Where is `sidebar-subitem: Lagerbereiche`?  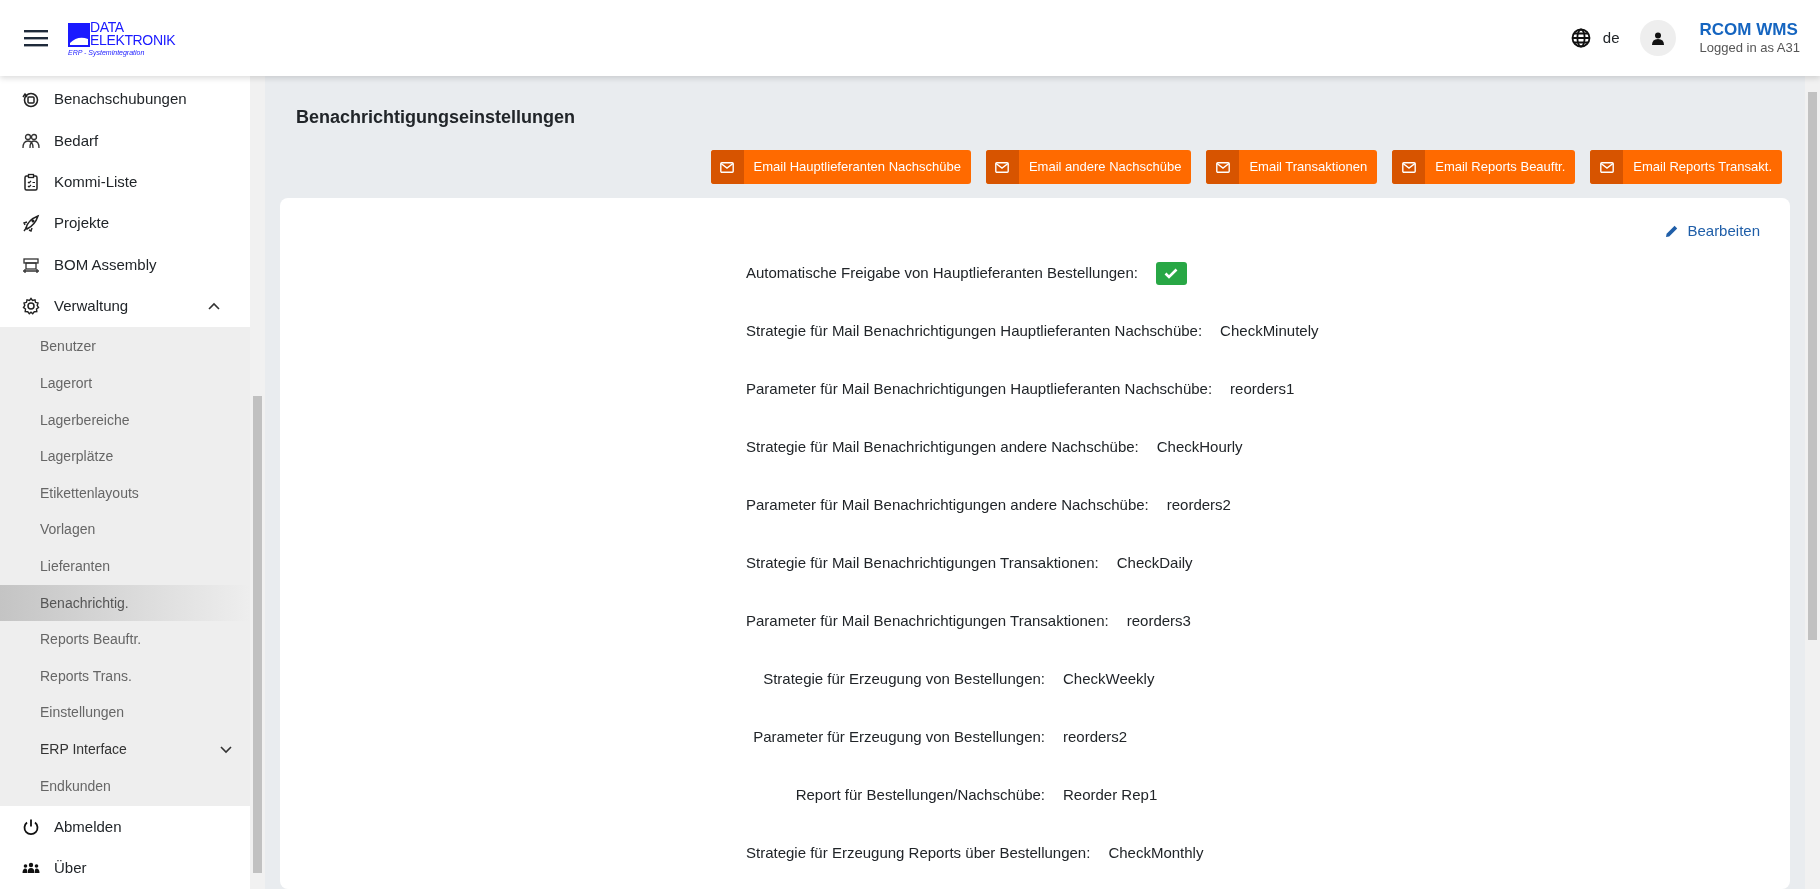 sidebar-subitem: Lagerbereiche is located at coordinates (125, 420).